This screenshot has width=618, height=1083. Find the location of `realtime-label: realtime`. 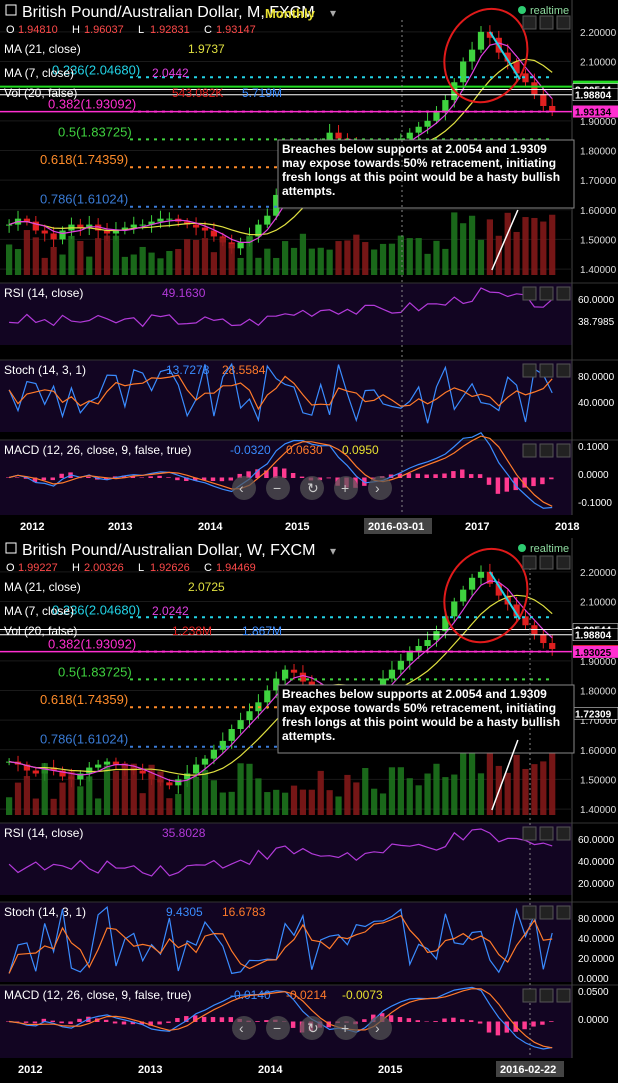

realtime-label: realtime is located at coordinates (549, 549).